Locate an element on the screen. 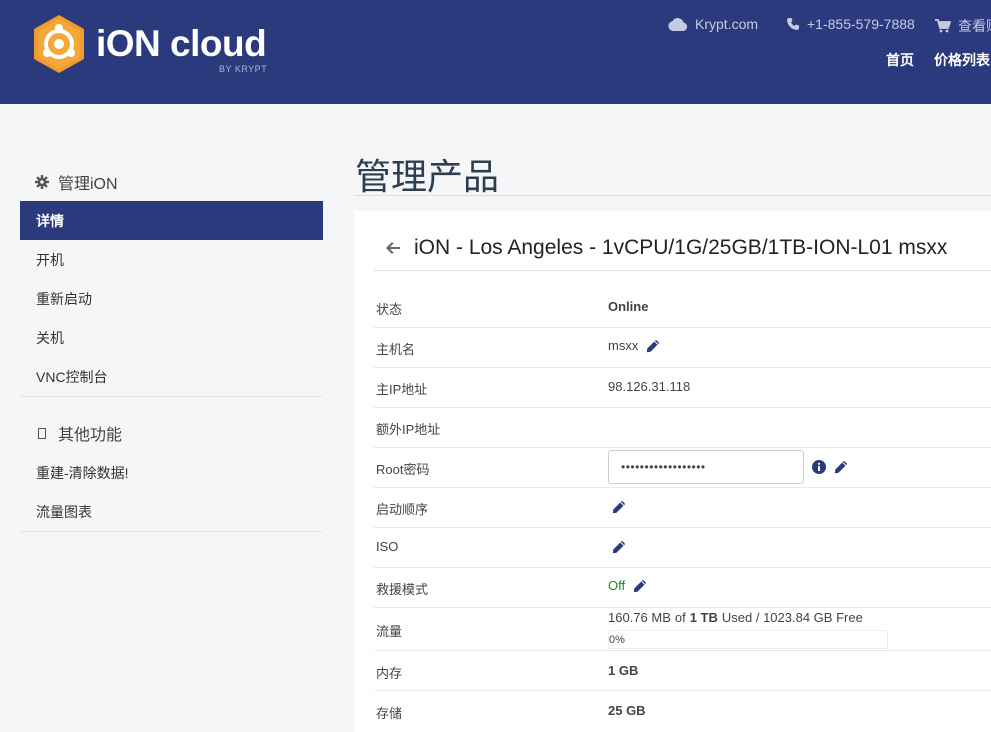  storage-row: 存储 25 GB is located at coordinates (682, 711).